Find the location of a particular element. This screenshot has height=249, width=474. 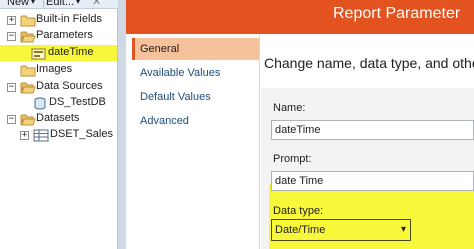

chevron-down-icon: ▾ is located at coordinates (403, 230).